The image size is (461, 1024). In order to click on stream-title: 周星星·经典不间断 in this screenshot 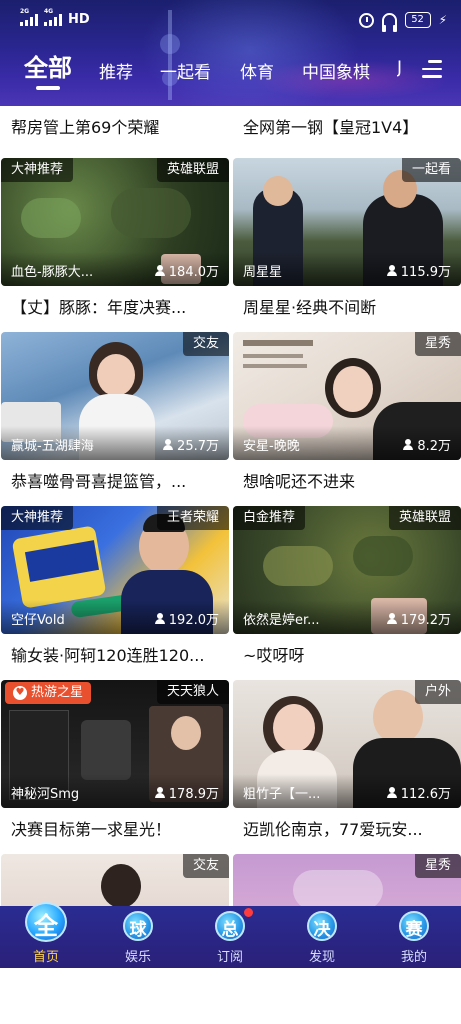, I will do `click(310, 307)`.